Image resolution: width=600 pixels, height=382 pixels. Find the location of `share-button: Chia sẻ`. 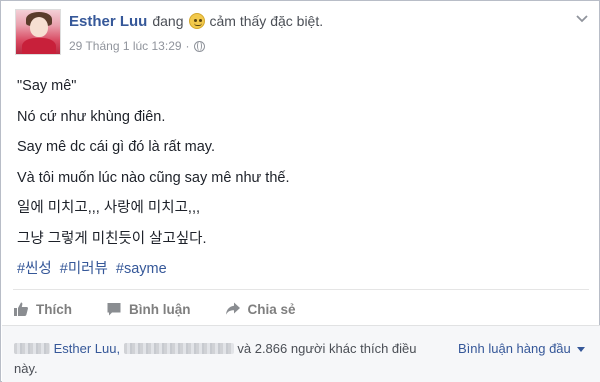

share-button: Chia sẻ is located at coordinates (260, 309).